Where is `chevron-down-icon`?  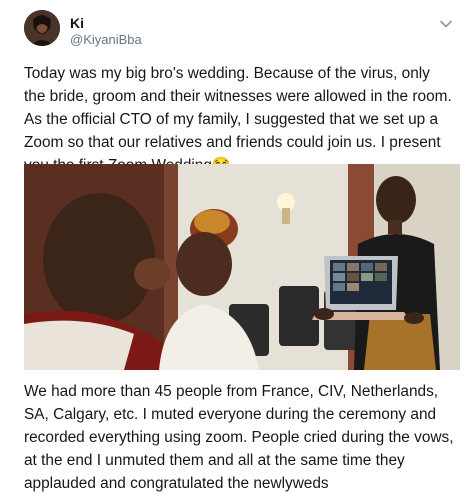
chevron-down-icon is located at coordinates (446, 24).